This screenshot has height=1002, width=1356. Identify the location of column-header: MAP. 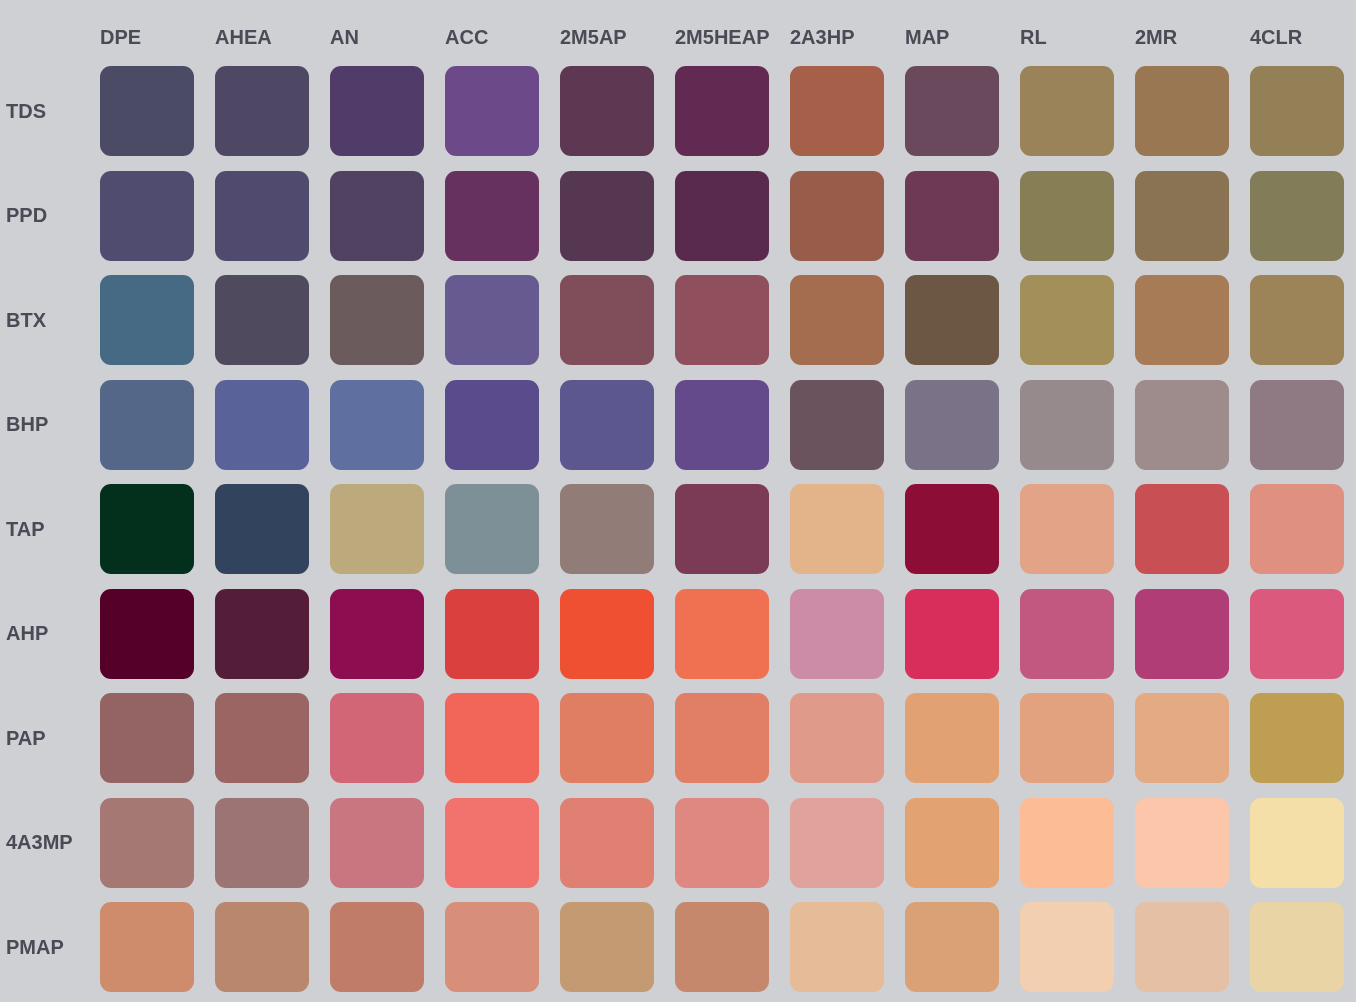
(928, 37).